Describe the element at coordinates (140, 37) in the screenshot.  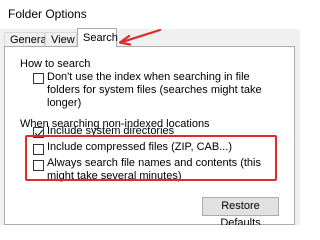
I see `arrow-annotation-icon` at that location.